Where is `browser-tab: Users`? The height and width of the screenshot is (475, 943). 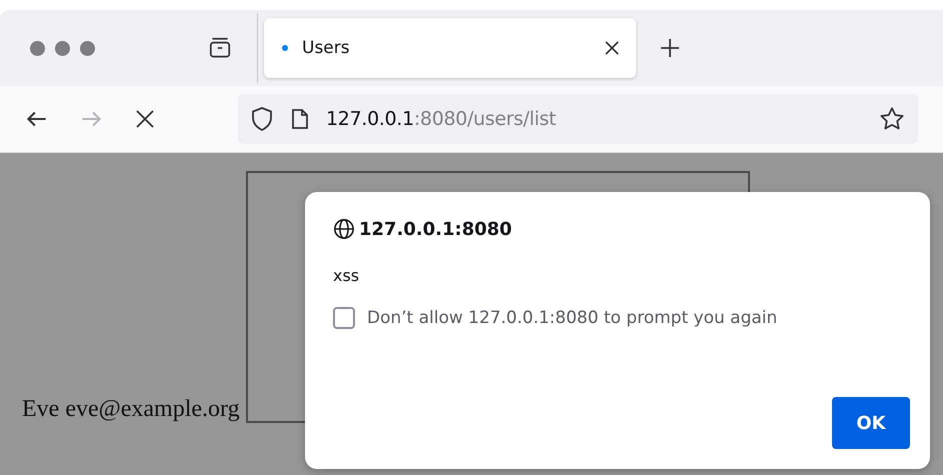 browser-tab: Users is located at coordinates (450, 48).